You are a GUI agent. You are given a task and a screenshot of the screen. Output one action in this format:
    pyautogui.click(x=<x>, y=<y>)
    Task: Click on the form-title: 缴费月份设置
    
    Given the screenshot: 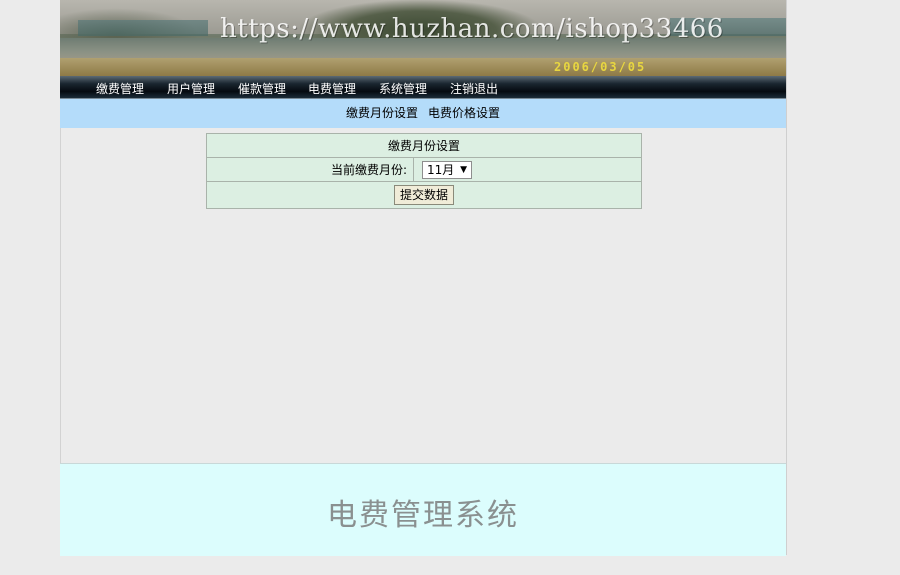 What is the action you would take?
    pyautogui.click(x=424, y=145)
    